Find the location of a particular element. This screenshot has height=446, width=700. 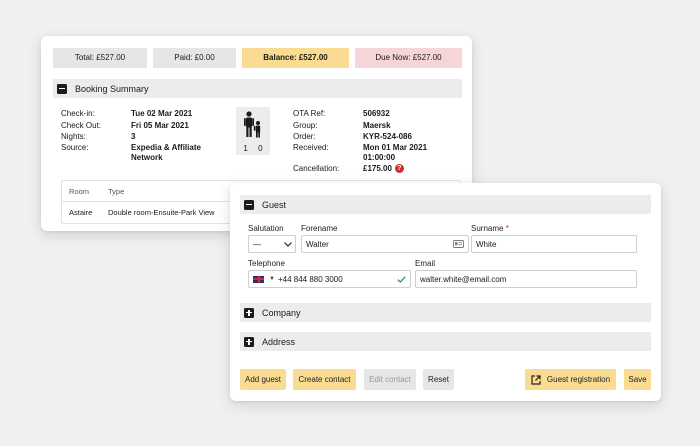

email-label: Email is located at coordinates (425, 263).